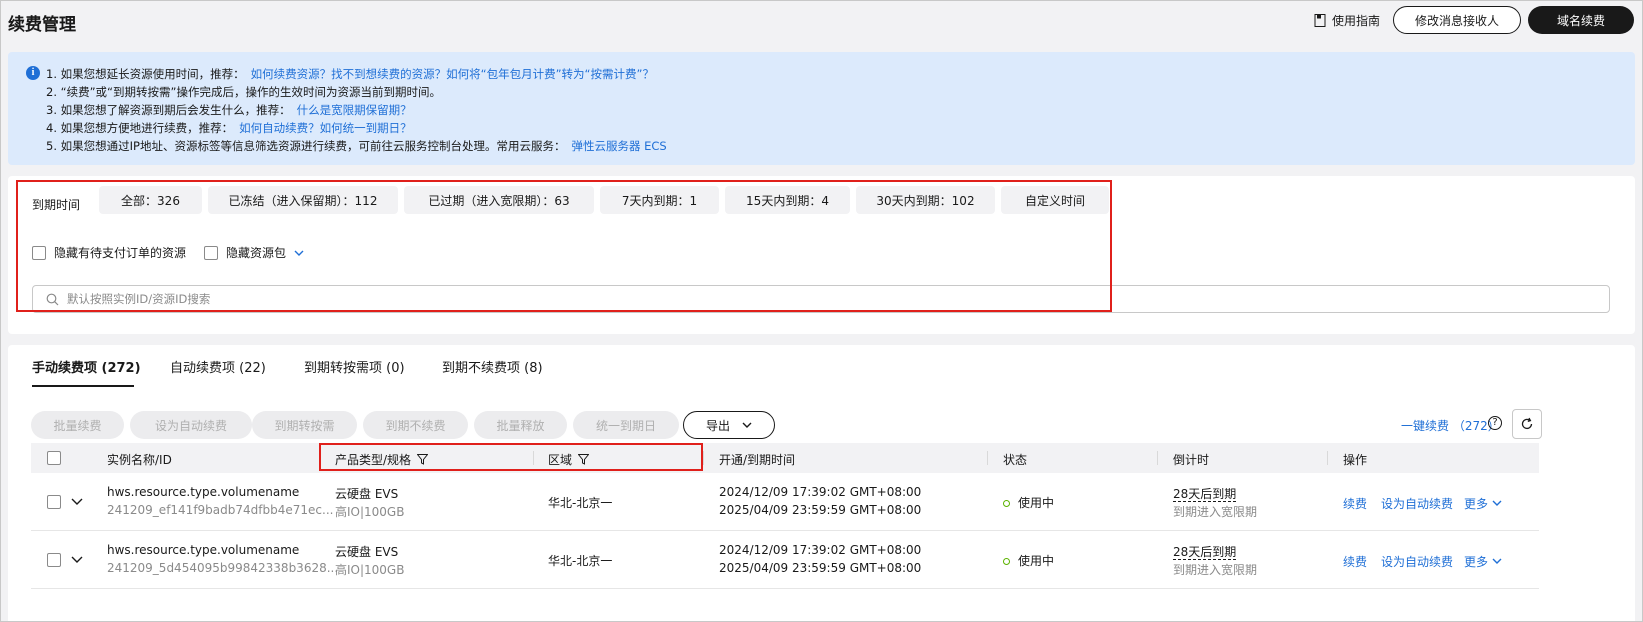  I want to click on chip-frozen: 已冻结（进入保留期）：112, so click(303, 200).